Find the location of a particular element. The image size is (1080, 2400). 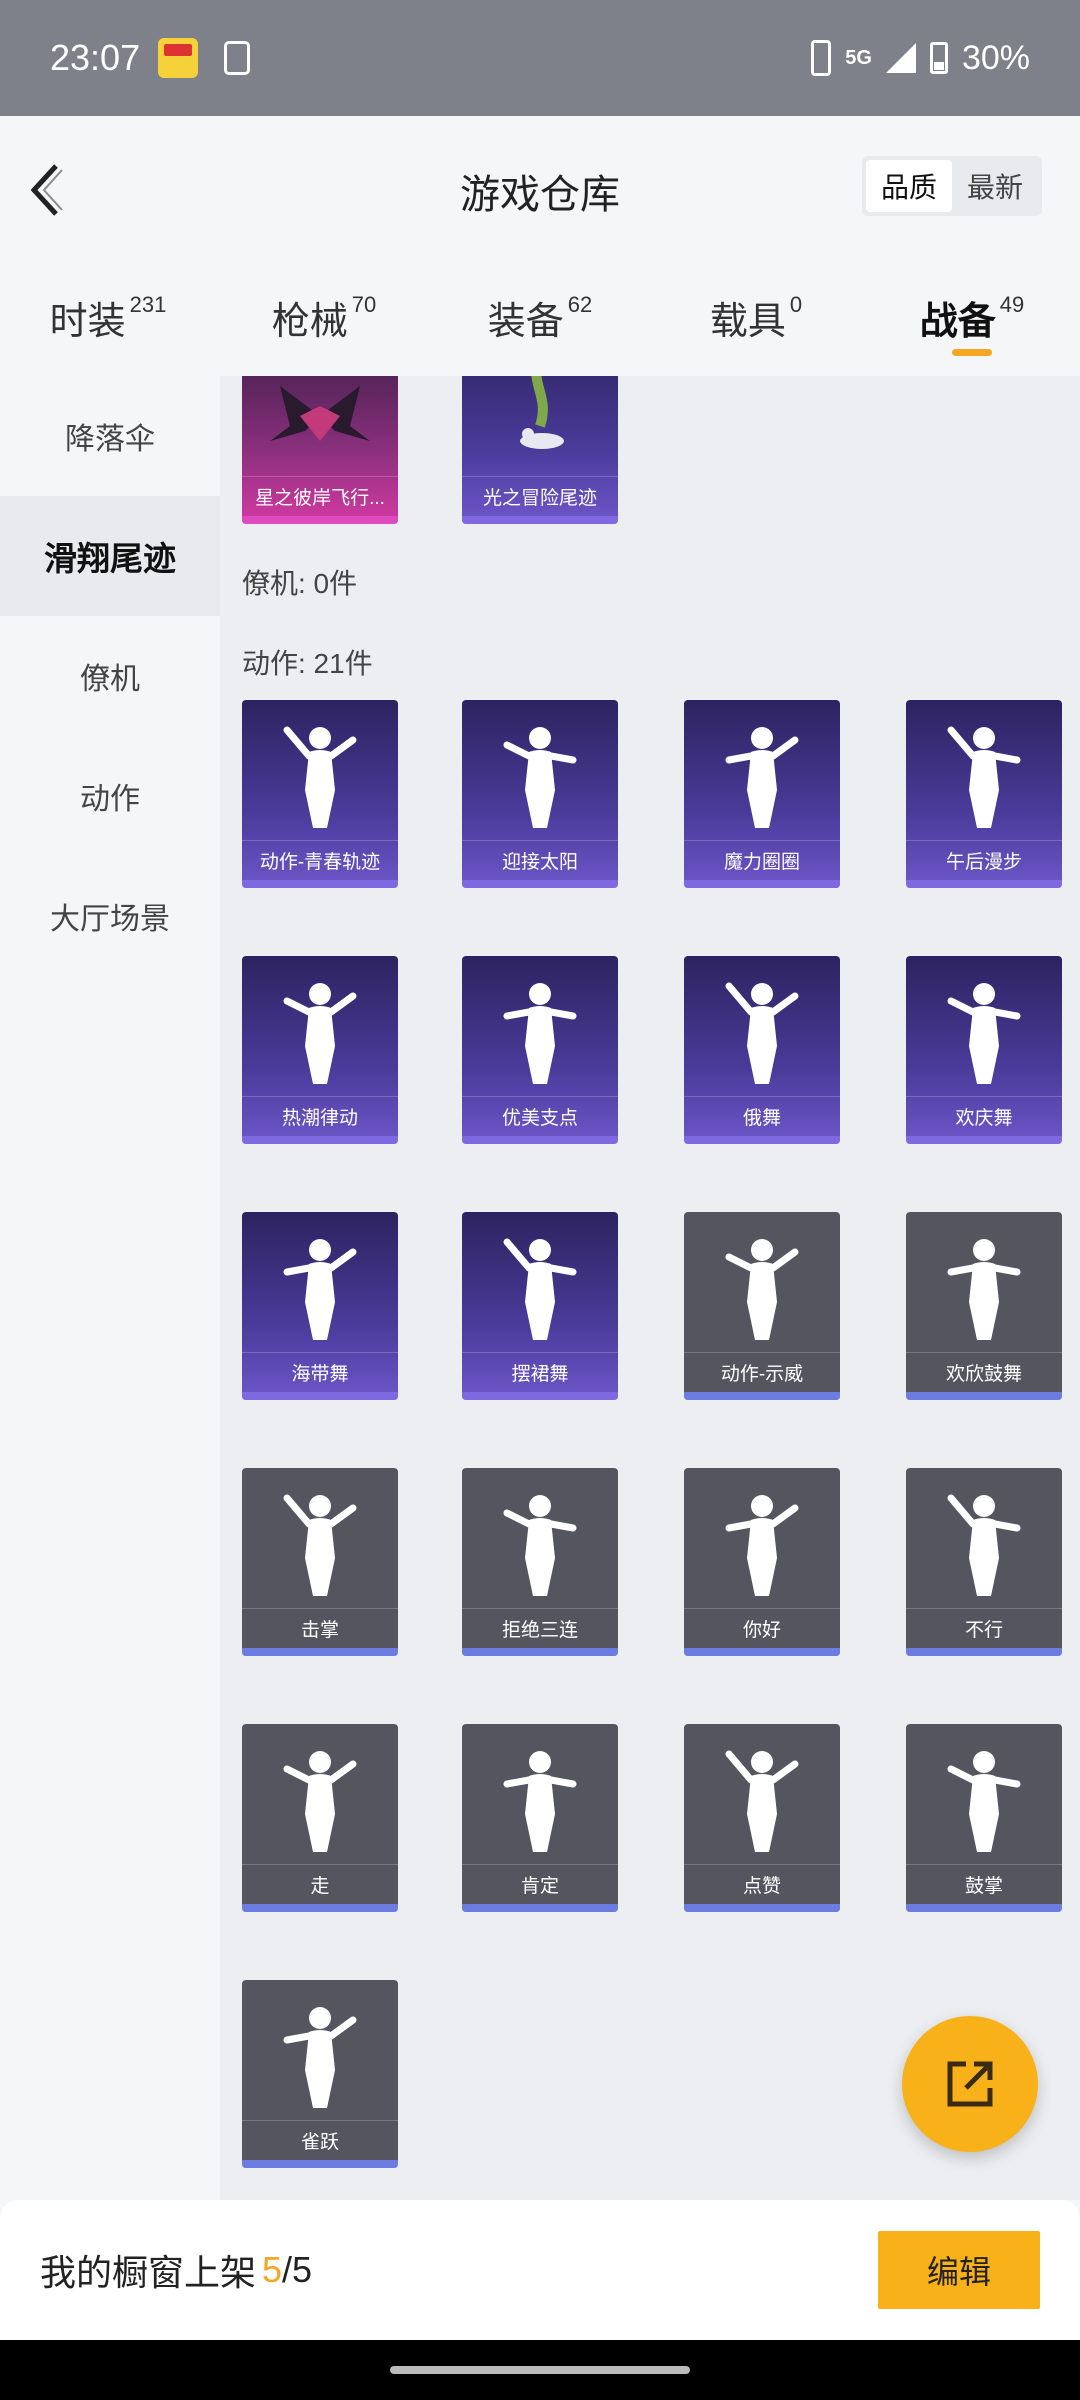

action-item-card: 击掌 is located at coordinates (320, 1562).